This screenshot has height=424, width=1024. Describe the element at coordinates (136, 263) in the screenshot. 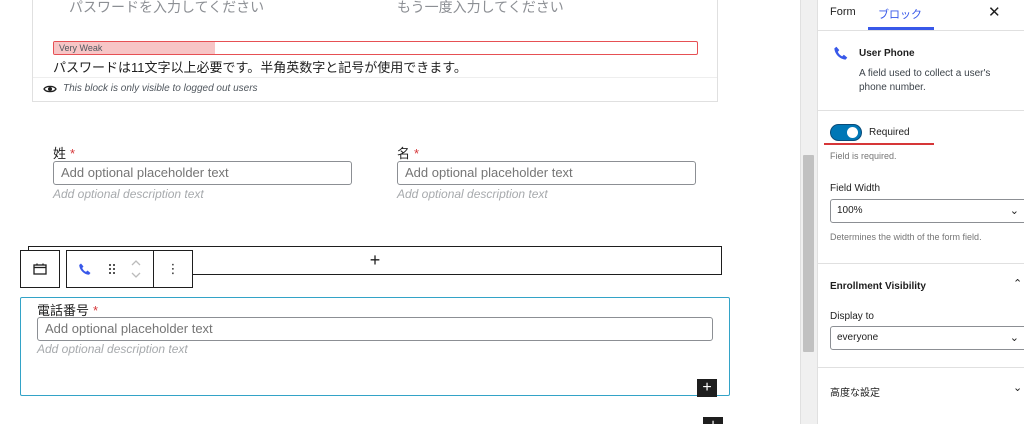

I see `chevron-up-icon` at that location.